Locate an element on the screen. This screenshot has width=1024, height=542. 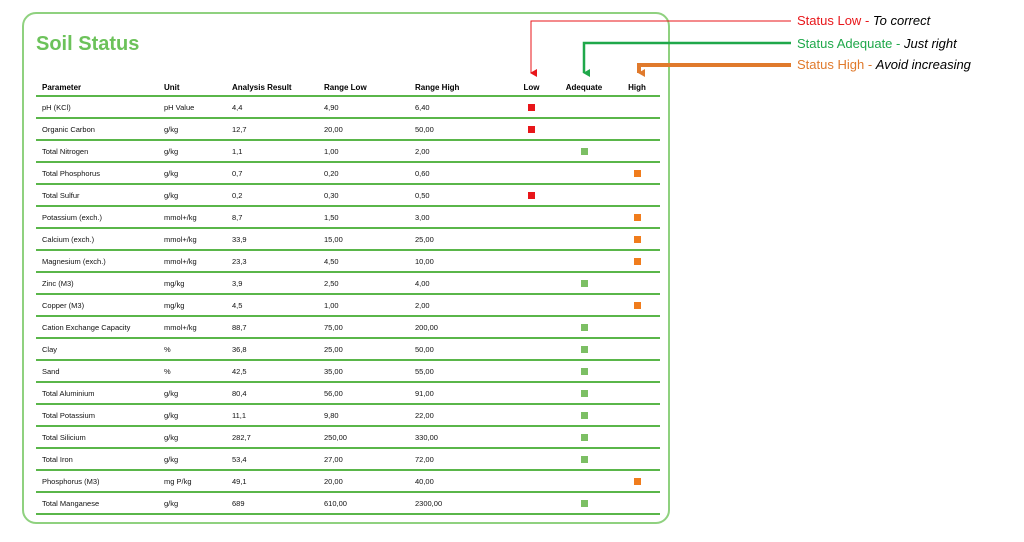
legend-arrows is located at coordinates (660, 48).